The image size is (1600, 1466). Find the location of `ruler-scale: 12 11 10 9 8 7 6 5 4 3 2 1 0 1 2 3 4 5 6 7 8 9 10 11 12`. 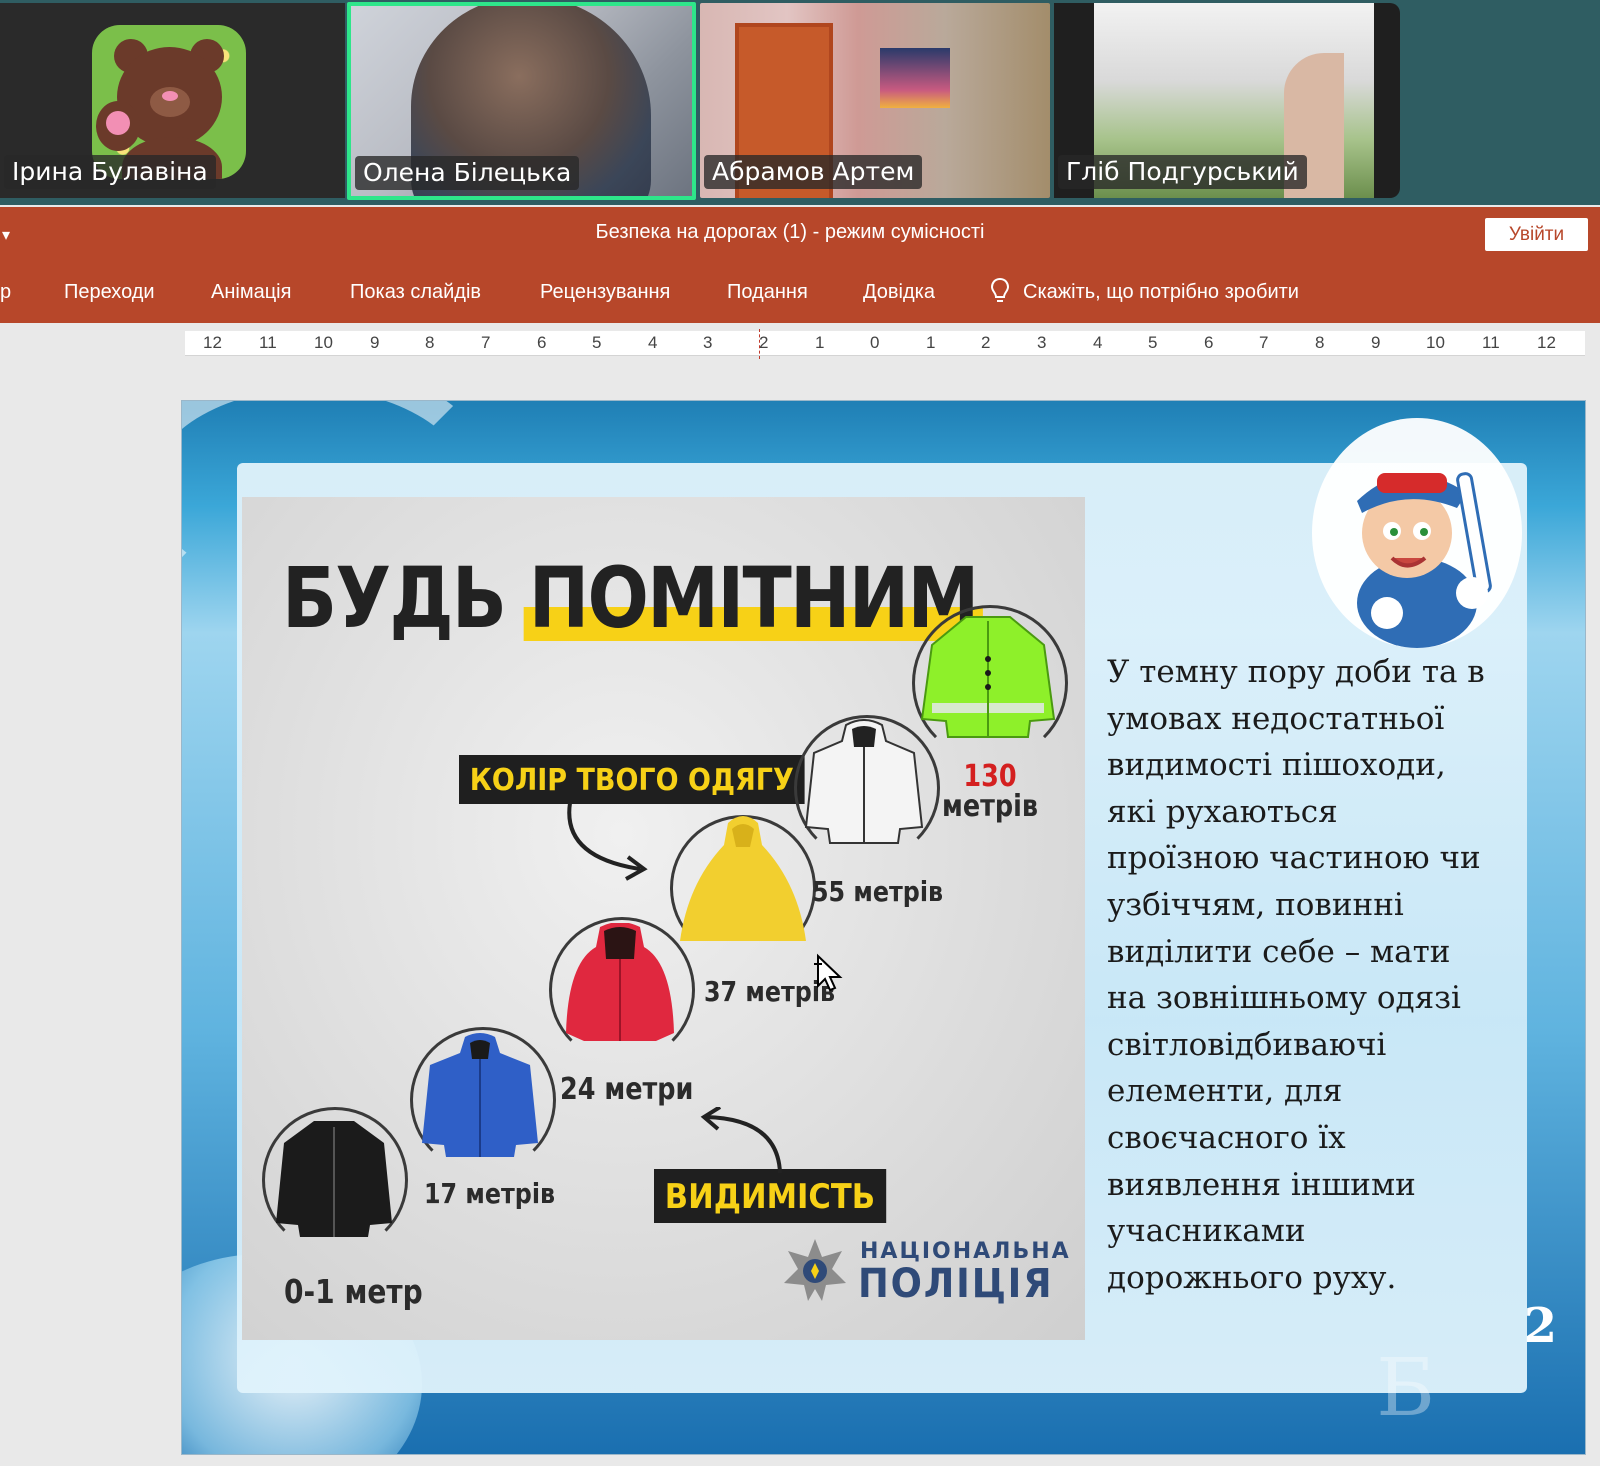

ruler-scale: 12 11 10 9 8 7 6 5 4 3 2 1 0 1 2 3 4 5 6 7 8 9 10 11 12 is located at coordinates (885, 343).